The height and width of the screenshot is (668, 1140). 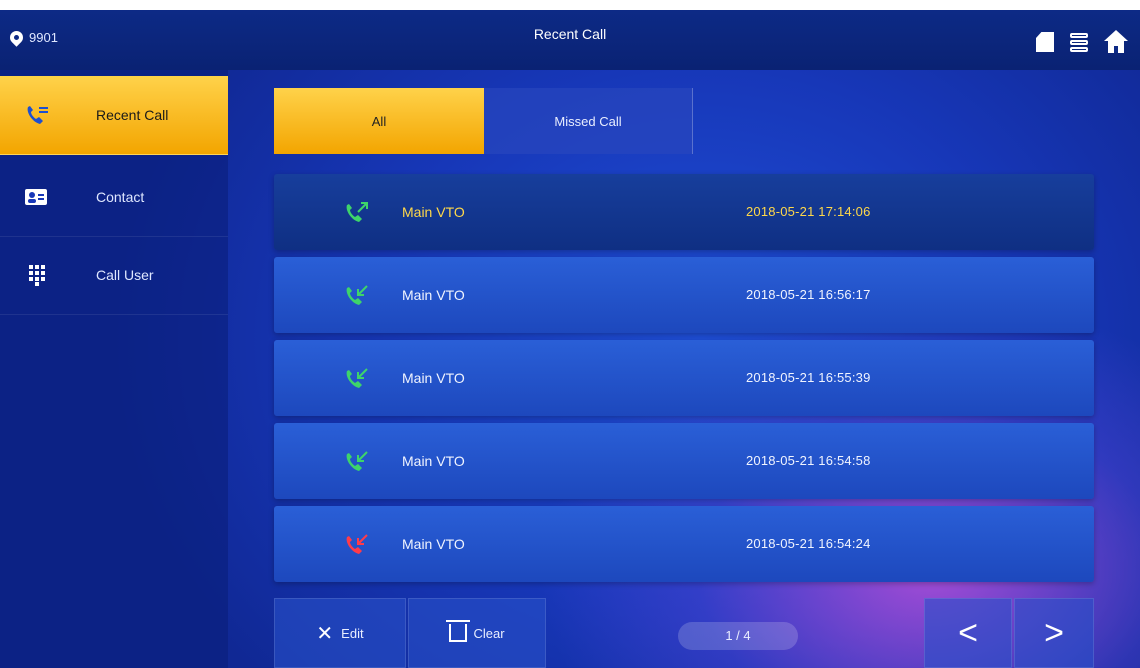 What do you see at coordinates (132, 115) in the screenshot?
I see `sidebar-item-label: Recent Call` at bounding box center [132, 115].